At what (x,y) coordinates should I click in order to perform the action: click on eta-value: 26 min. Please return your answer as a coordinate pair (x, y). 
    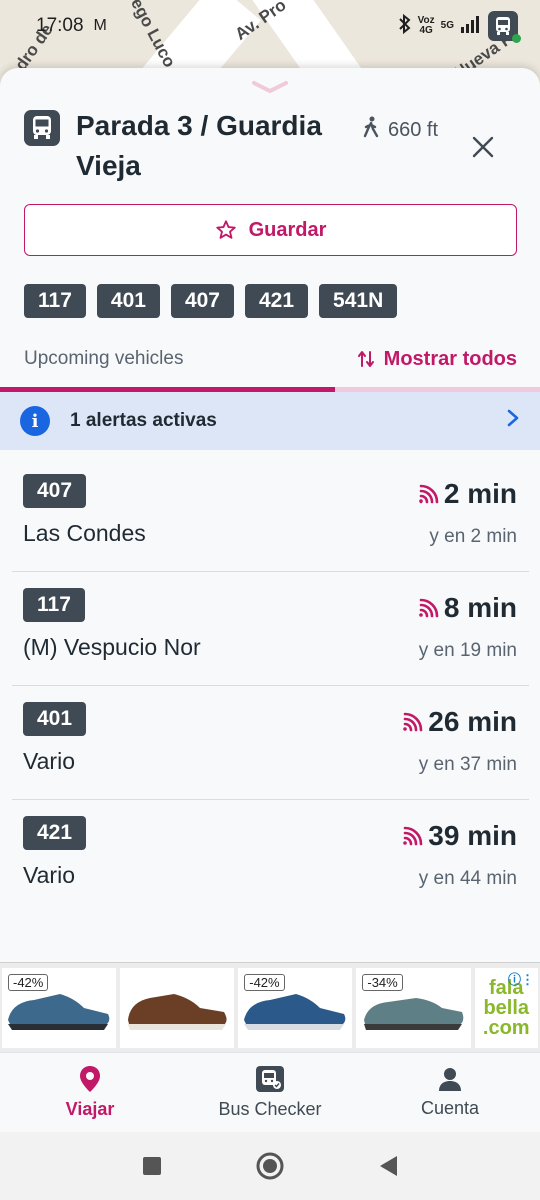
    Looking at the image, I should click on (472, 721).